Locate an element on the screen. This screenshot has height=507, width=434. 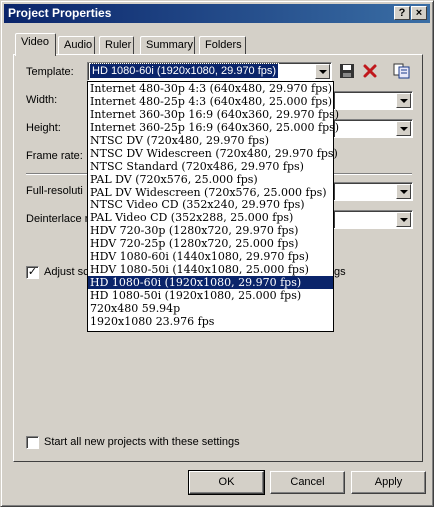
delete-icon is located at coordinates (370, 72).